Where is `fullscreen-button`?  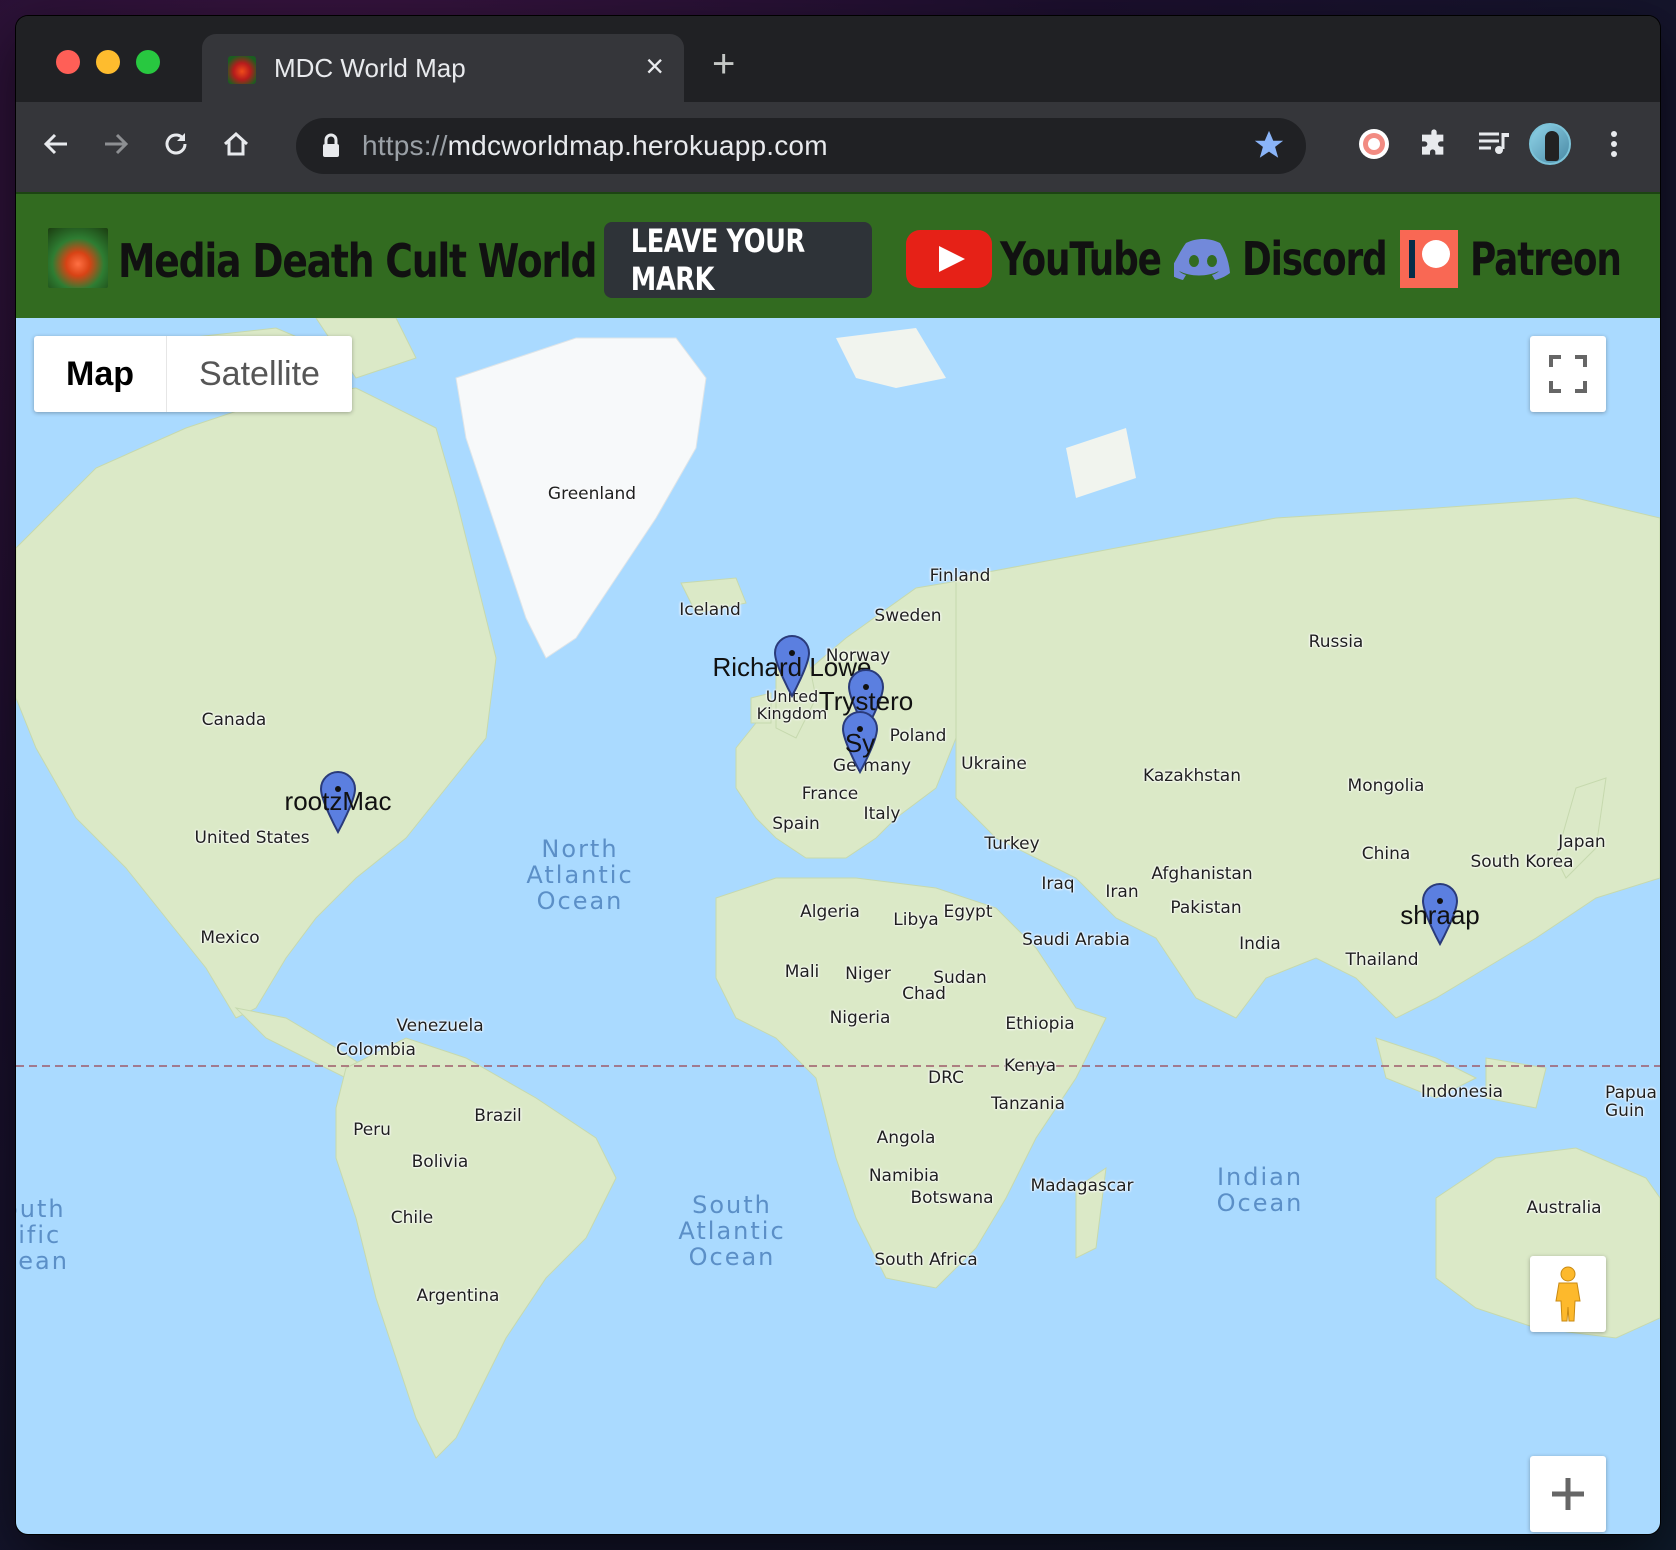 fullscreen-button is located at coordinates (1568, 374).